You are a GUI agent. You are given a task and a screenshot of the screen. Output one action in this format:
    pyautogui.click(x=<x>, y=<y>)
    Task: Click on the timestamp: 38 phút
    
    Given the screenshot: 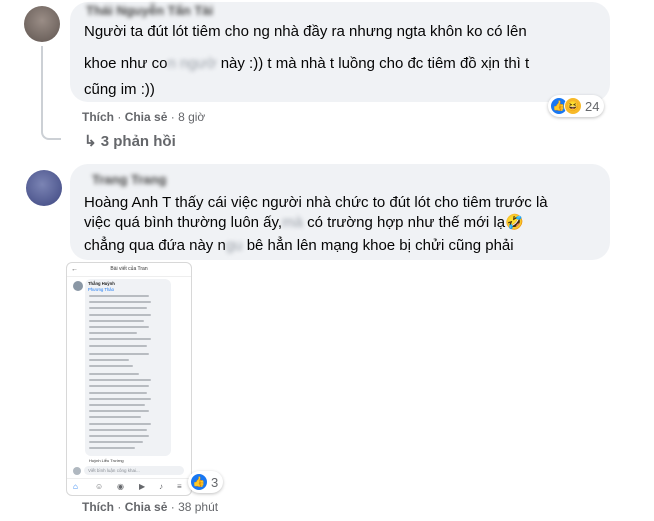 What is the action you would take?
    pyautogui.click(x=198, y=507)
    